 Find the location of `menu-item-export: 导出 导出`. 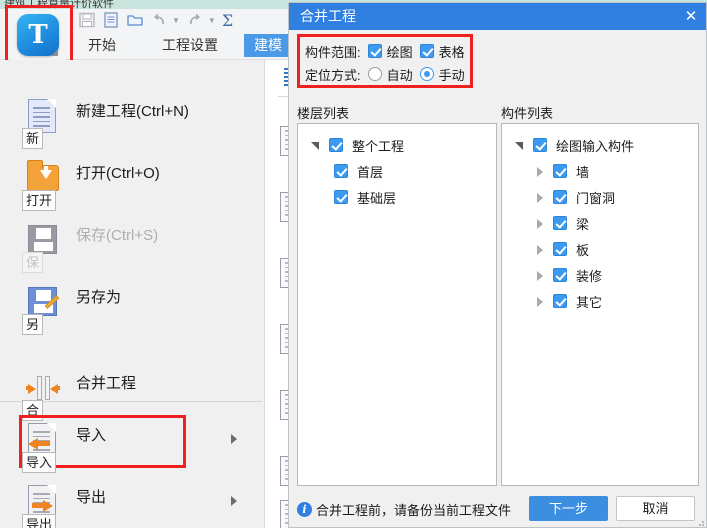

menu-item-export: 导出 导出 is located at coordinates (132, 501).